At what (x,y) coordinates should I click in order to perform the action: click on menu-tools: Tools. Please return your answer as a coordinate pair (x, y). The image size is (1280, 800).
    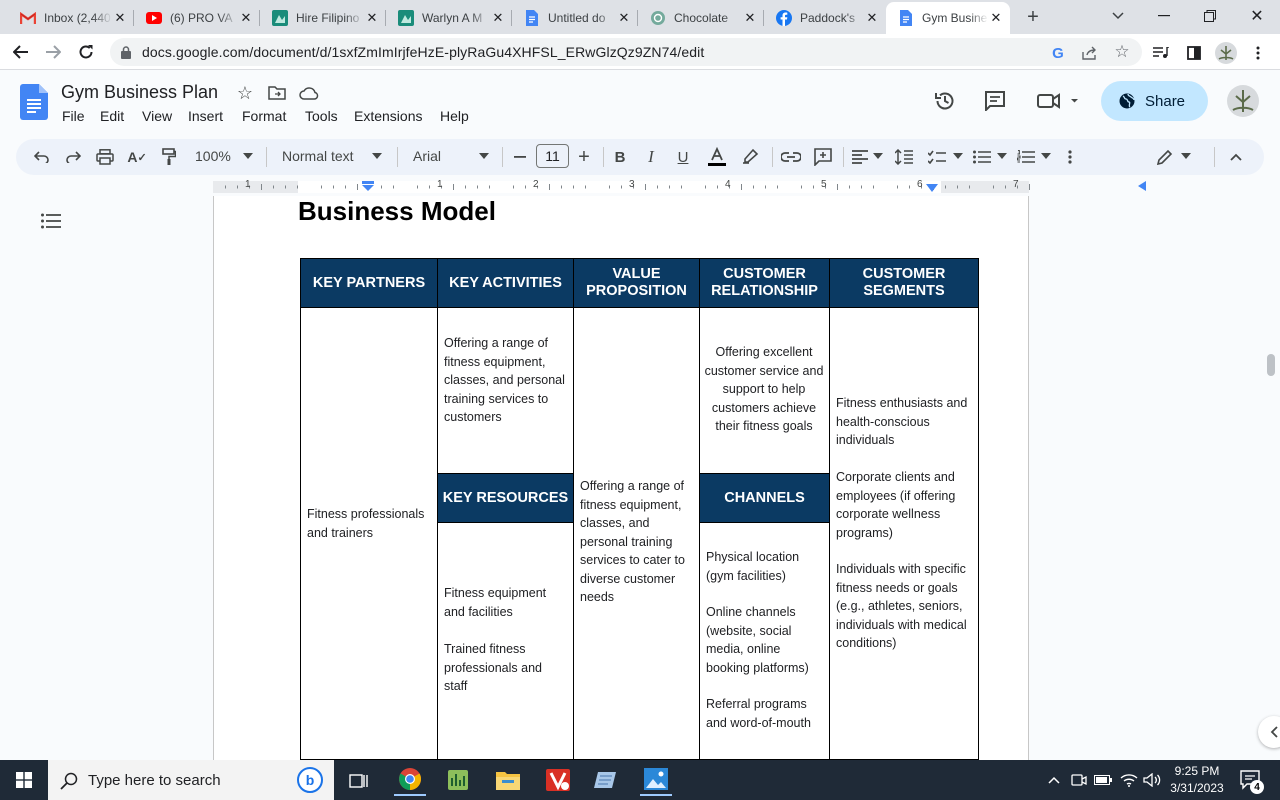
    Looking at the image, I should click on (321, 116).